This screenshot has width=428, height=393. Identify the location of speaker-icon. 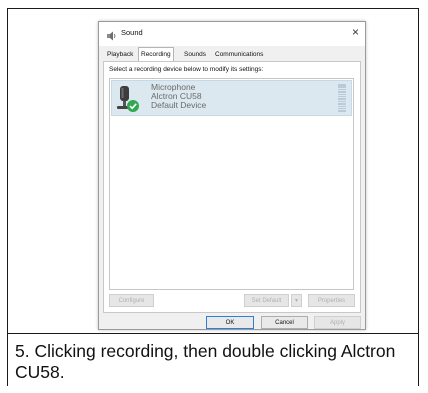
(111, 37).